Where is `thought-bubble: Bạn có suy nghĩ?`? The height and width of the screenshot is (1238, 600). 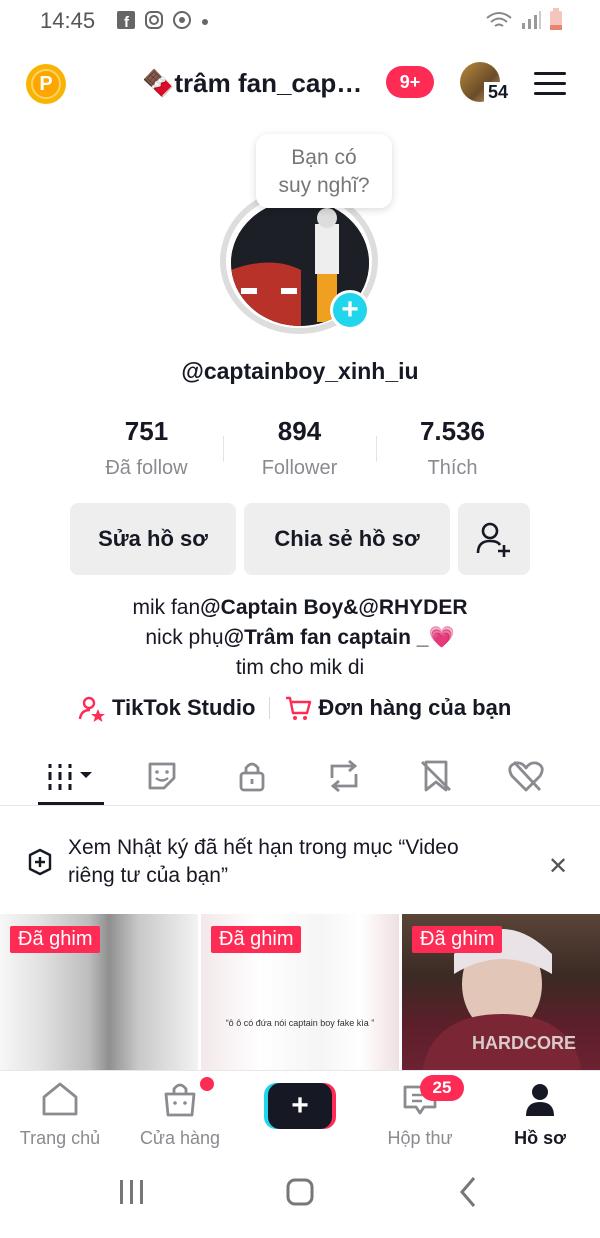
thought-bubble: Bạn có suy nghĩ? is located at coordinates (324, 171).